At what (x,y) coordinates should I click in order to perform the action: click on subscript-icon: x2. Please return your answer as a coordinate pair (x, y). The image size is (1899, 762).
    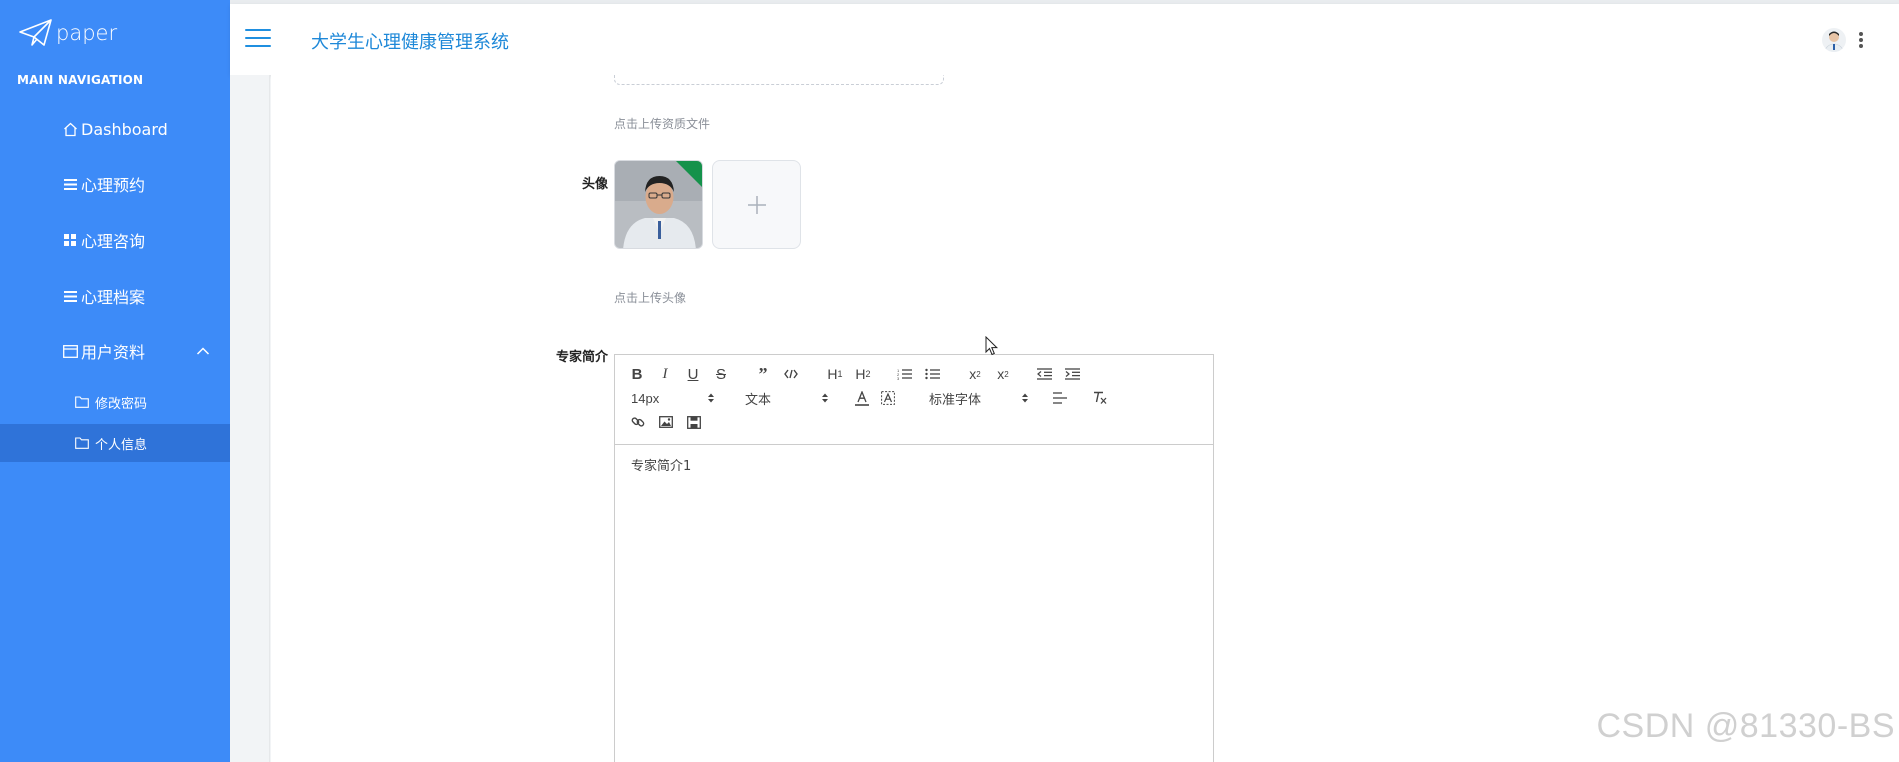
    Looking at the image, I should click on (975, 374).